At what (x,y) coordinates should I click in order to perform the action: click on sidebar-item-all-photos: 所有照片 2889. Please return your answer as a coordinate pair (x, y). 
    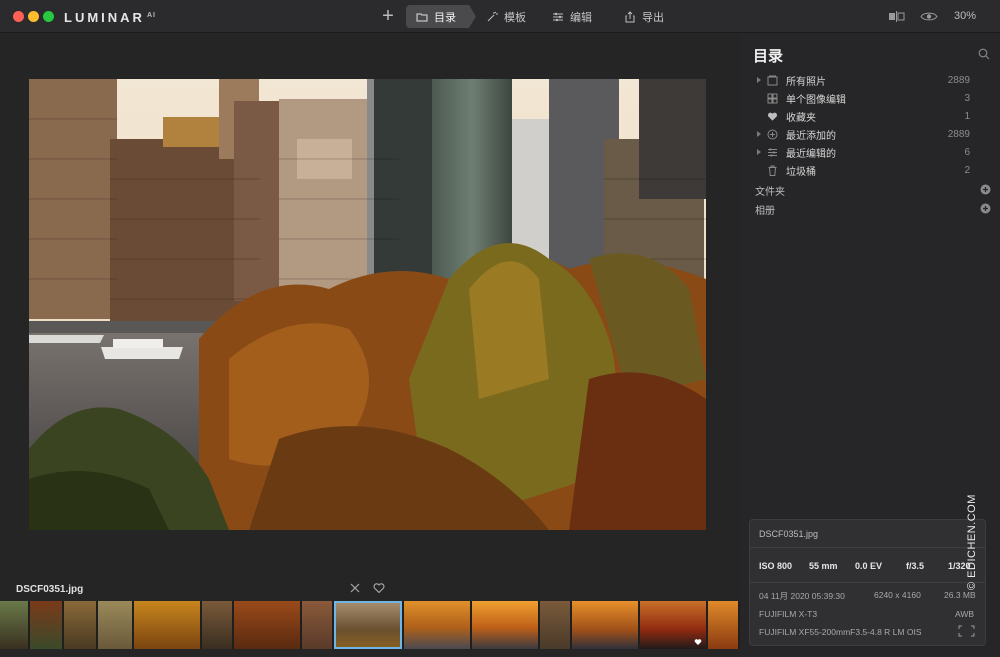
    Looking at the image, I should click on (870, 80).